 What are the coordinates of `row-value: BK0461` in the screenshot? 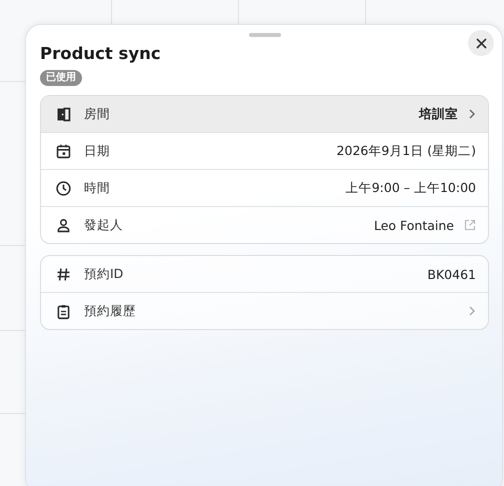 It's located at (451, 274).